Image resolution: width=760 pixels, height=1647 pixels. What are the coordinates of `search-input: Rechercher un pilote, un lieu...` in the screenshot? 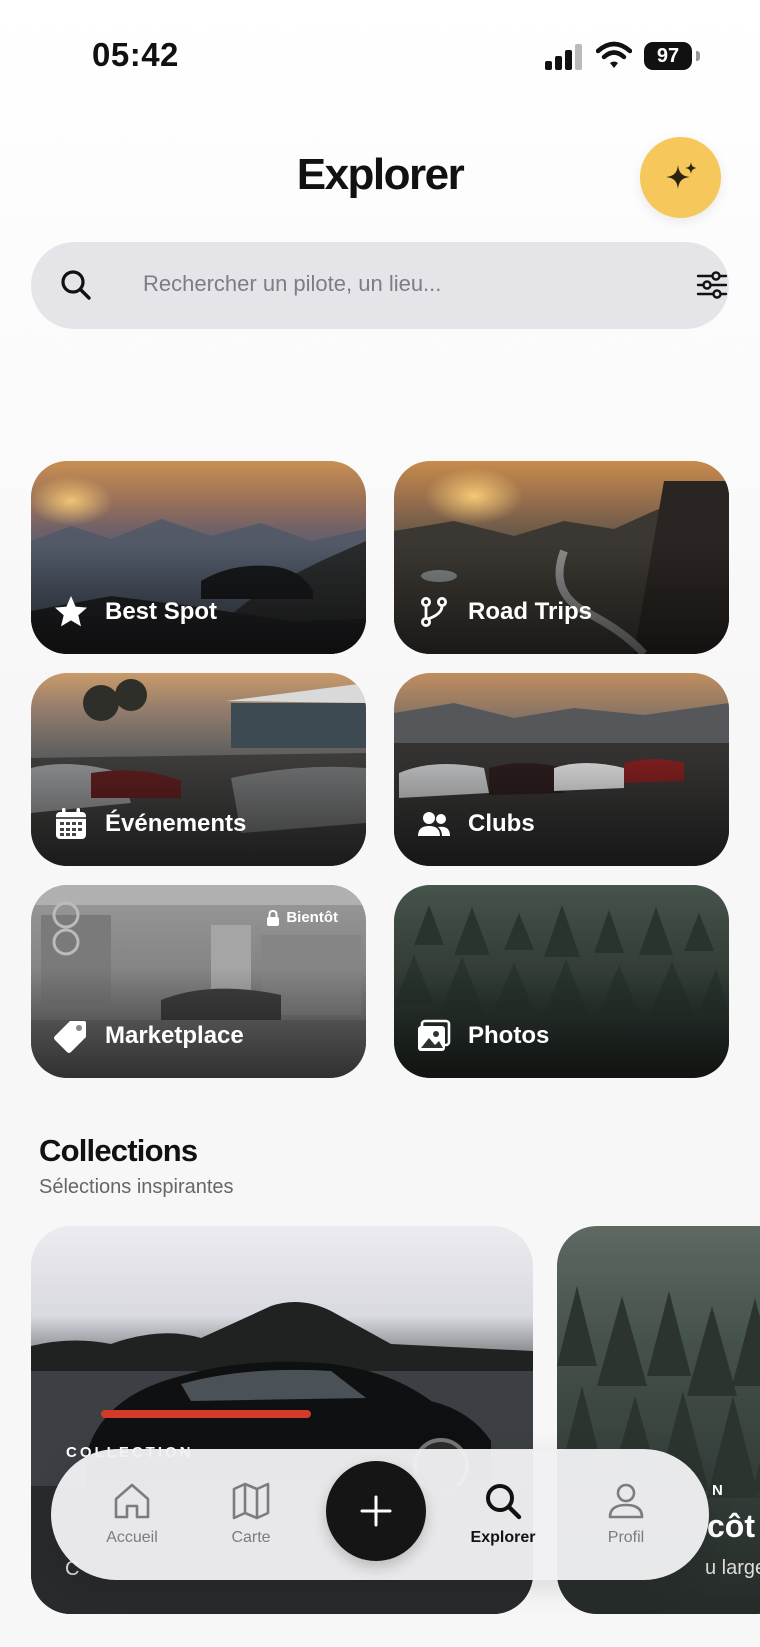 It's located at (292, 284).